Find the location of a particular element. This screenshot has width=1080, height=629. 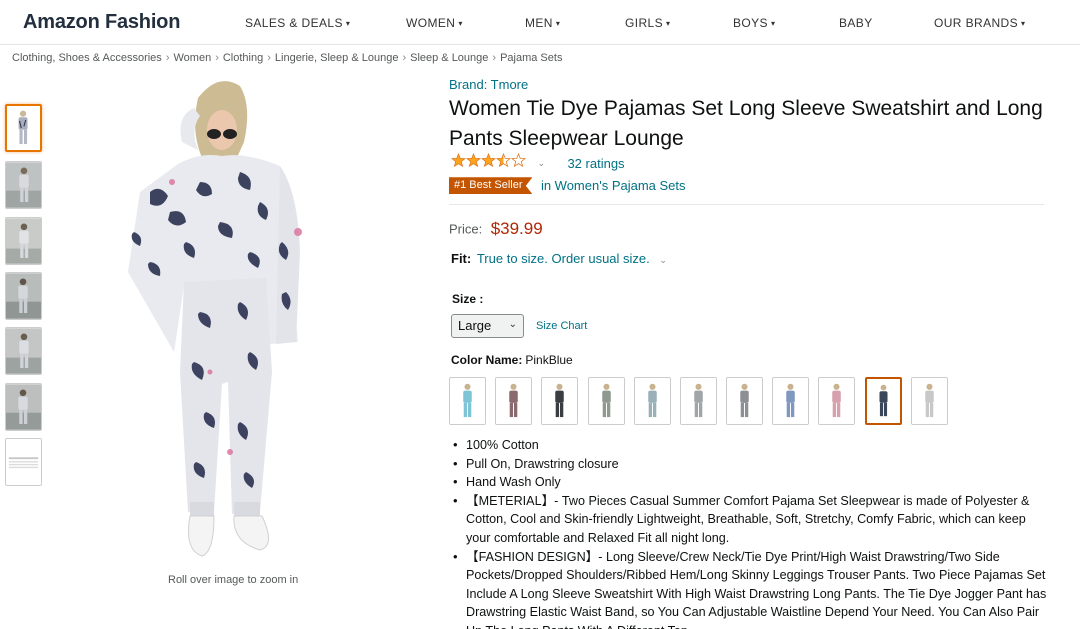

best-seller-row: #1 Best Seller in Women's Pajama Sets is located at coordinates (567, 186).